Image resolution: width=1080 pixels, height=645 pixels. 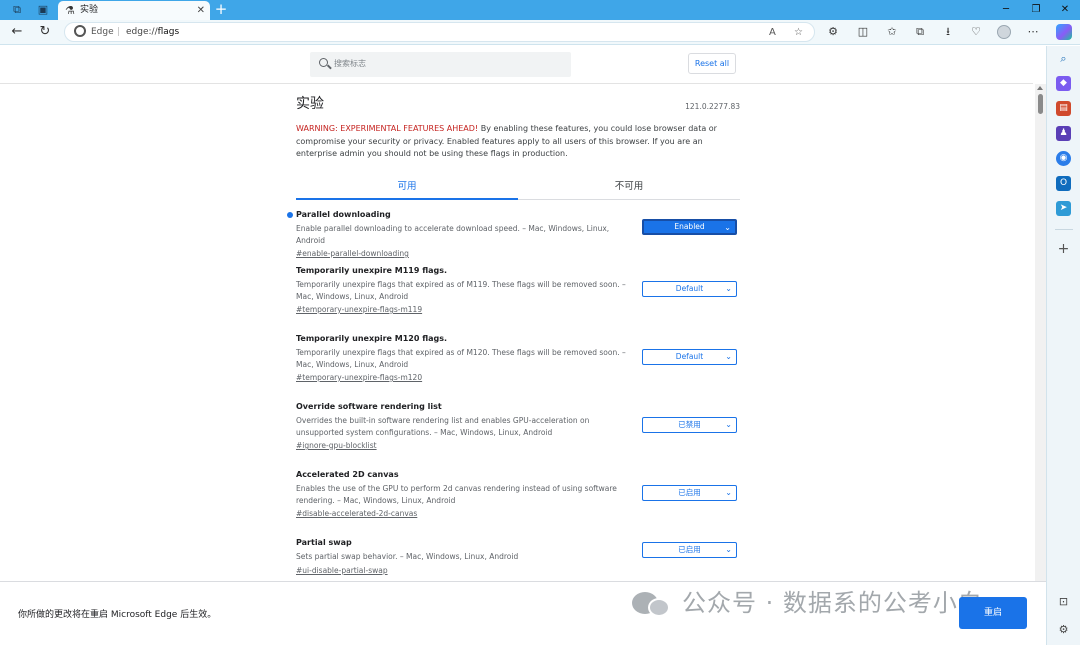 What do you see at coordinates (1063, 345) in the screenshot?
I see `edge-sidebar: ⌕ ◆ ▤ ♟ ◉ O ➤ + ⊡ ⚙` at bounding box center [1063, 345].